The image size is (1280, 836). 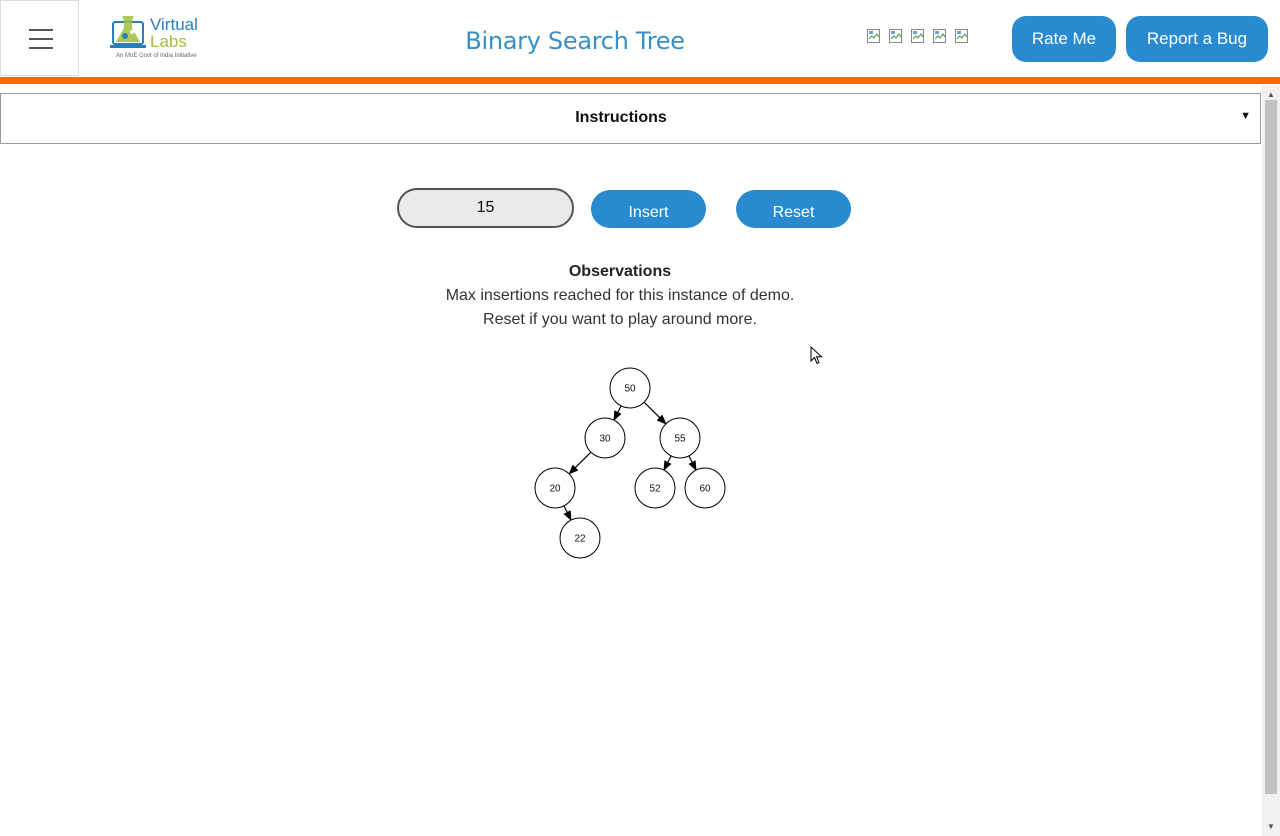 I want to click on tree-node-label: 50, so click(x=630, y=389).